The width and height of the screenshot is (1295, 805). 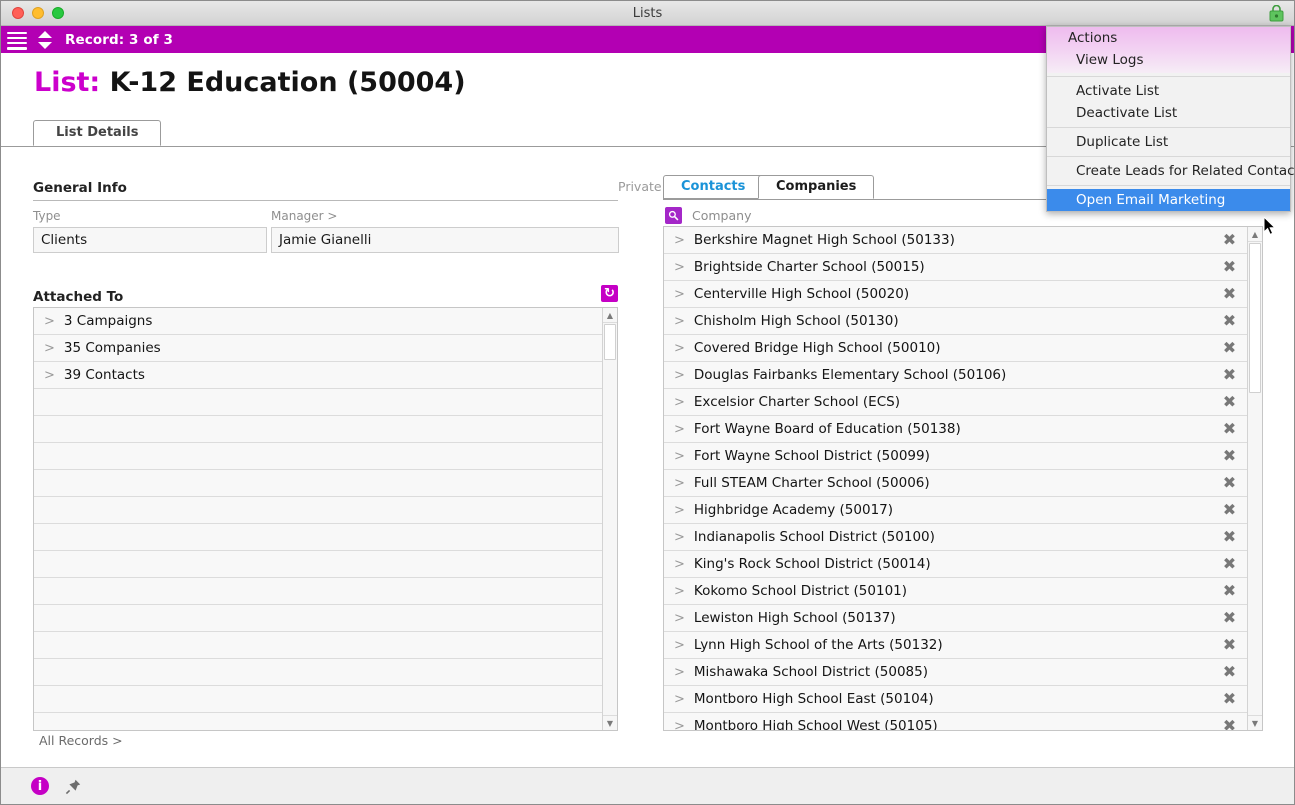 What do you see at coordinates (45, 40) in the screenshot?
I see `record-stepper-icon` at bounding box center [45, 40].